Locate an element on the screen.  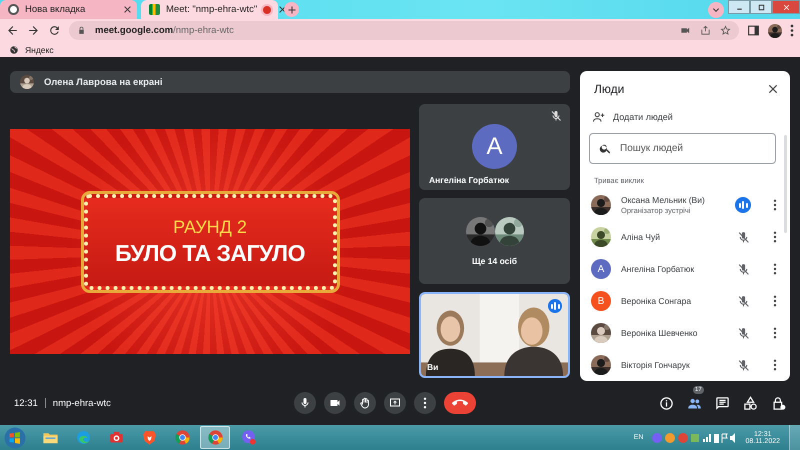
participant-row: Вікторія Гончарук is located at coordinates (685, 365).